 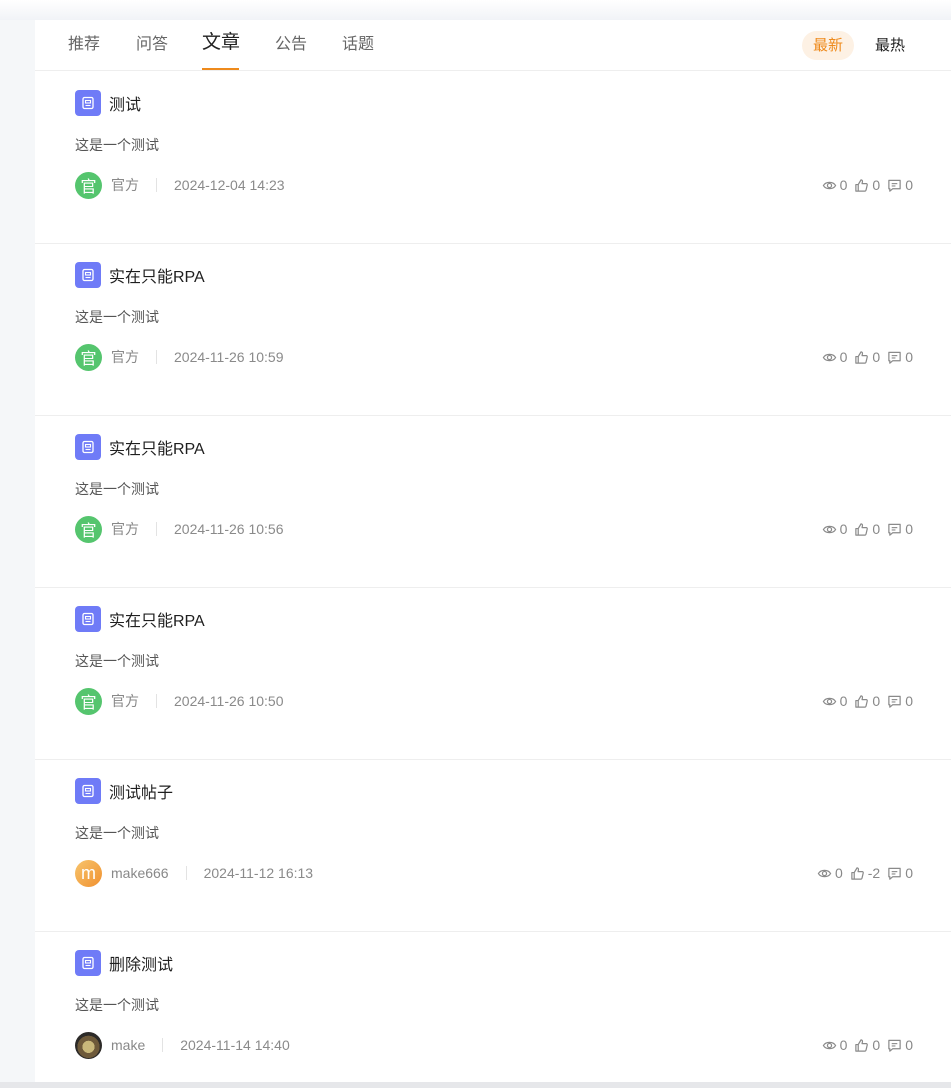 What do you see at coordinates (88, 873) in the screenshot?
I see `avatar: m` at bounding box center [88, 873].